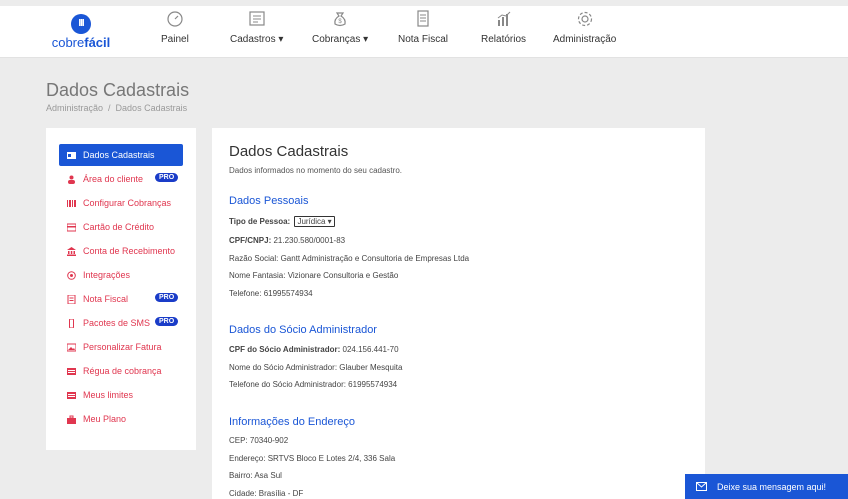  I want to click on cnpj-row: CPF/CNPJ: 21.230.580/0001-83, so click(287, 240).